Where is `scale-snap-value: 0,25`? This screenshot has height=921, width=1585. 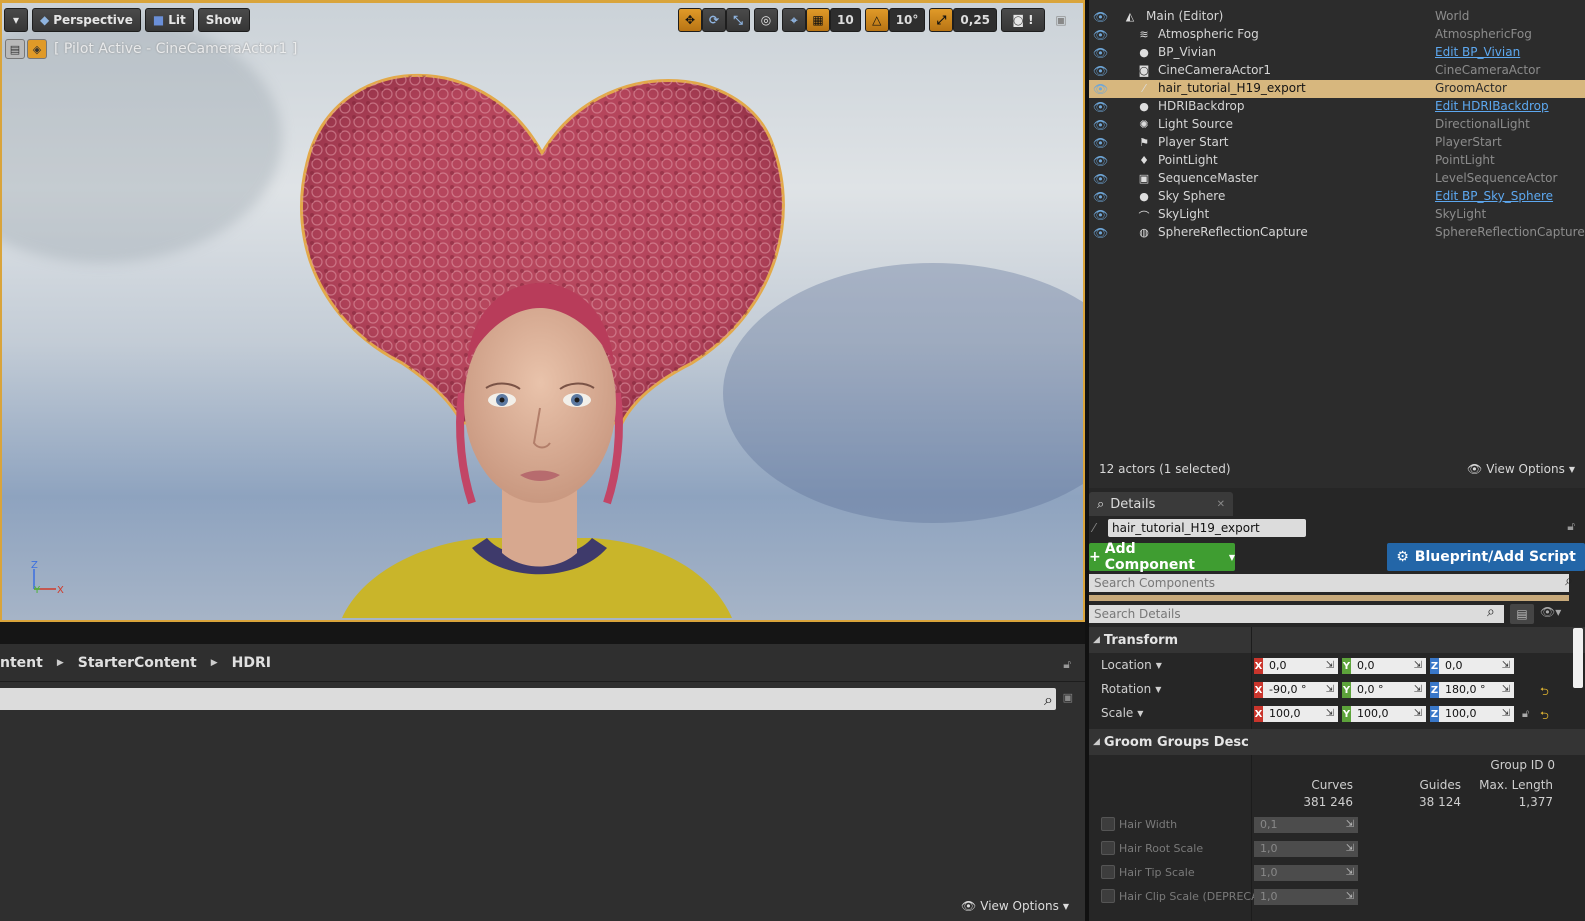
scale-snap-value: 0,25 is located at coordinates (975, 20).